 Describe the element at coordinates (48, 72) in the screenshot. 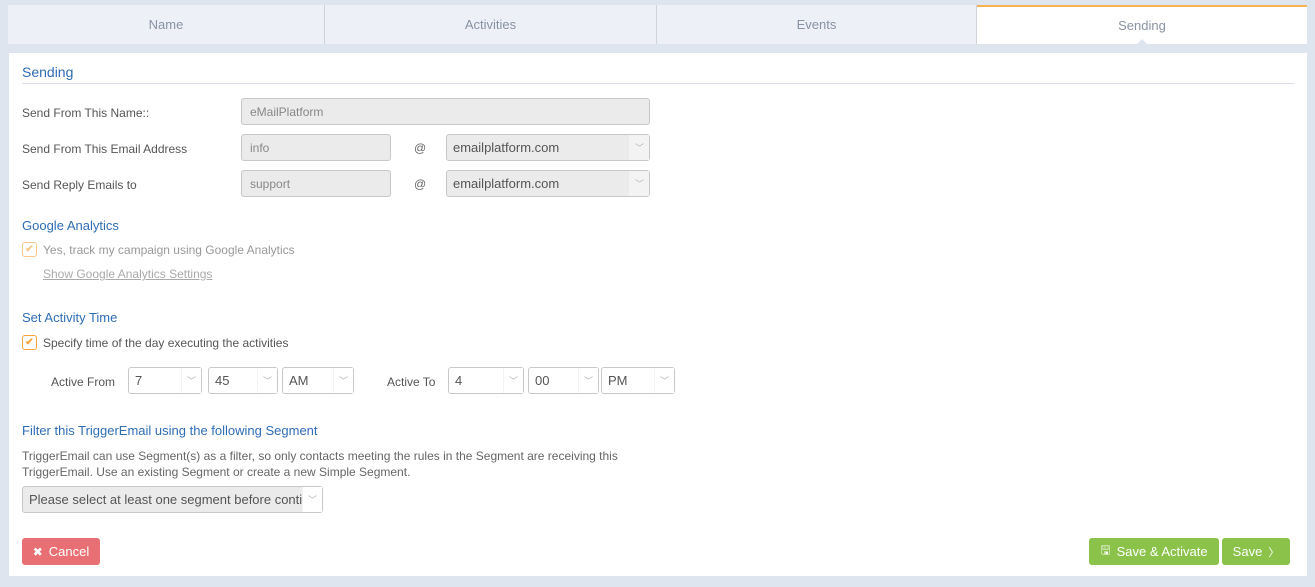

I see `page-title: Sending` at that location.